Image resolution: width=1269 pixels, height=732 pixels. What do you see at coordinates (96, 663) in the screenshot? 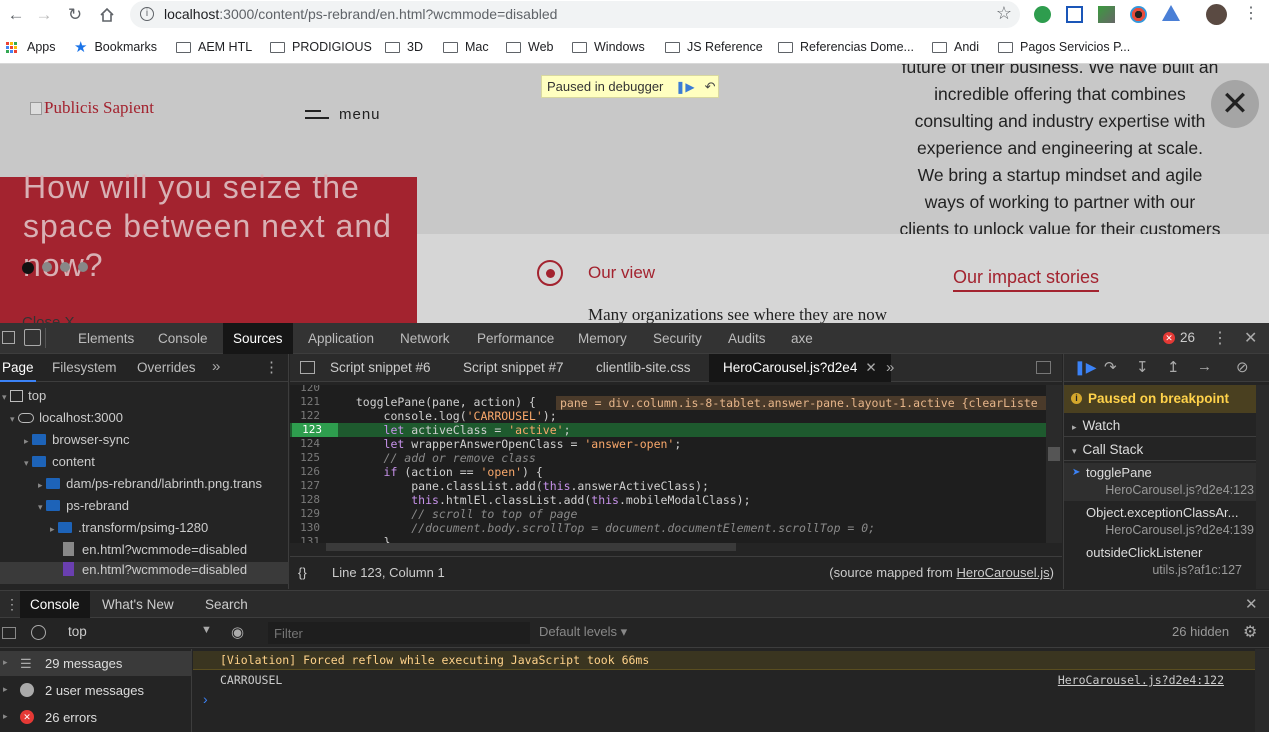
I see `sidebar-item-messages: ▸ ☰ 29 messages` at bounding box center [96, 663].